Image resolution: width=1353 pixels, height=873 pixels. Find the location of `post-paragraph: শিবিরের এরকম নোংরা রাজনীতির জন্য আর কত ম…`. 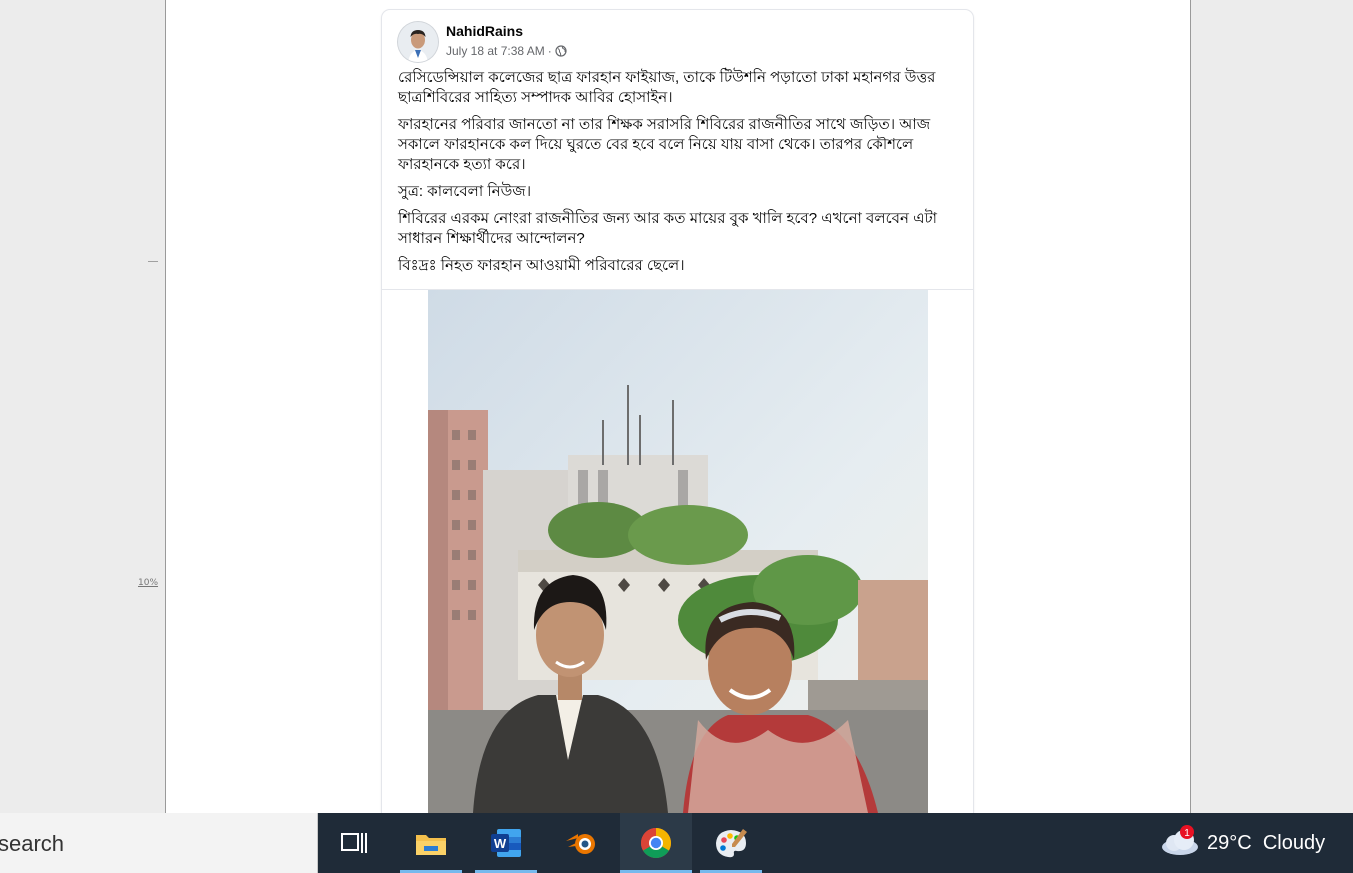

post-paragraph: শিবিরের এরকম নোংরা রাজনীতির জন্য আর কত ম… is located at coordinates (668, 228).